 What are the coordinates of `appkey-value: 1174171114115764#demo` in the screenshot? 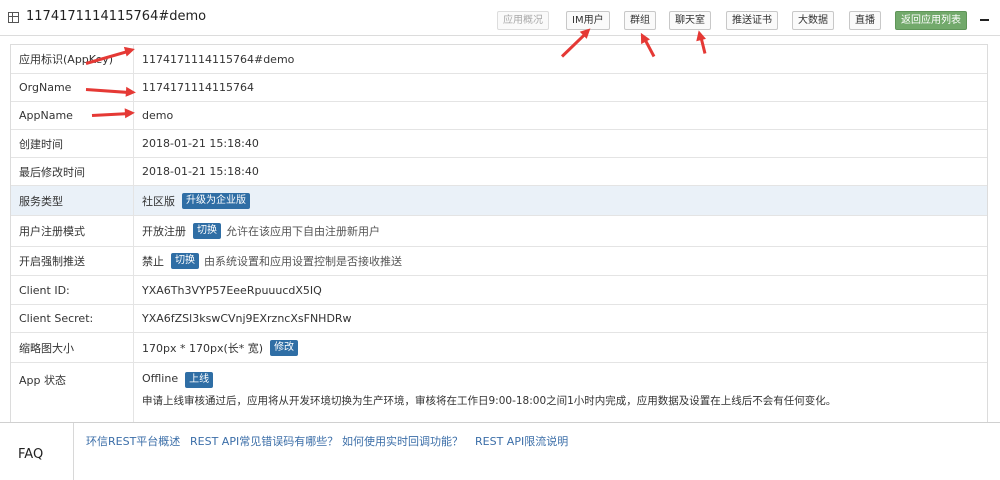 It's located at (218, 59).